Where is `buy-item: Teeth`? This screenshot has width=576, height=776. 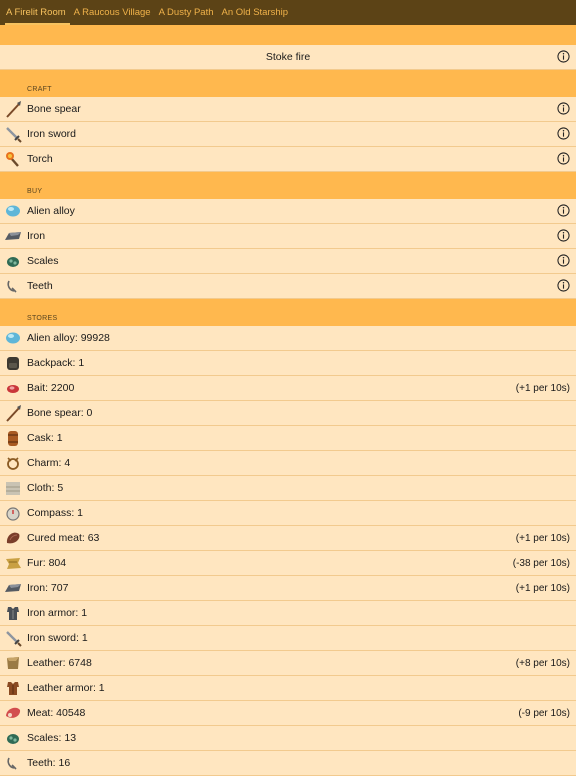
buy-item: Teeth is located at coordinates (288, 286).